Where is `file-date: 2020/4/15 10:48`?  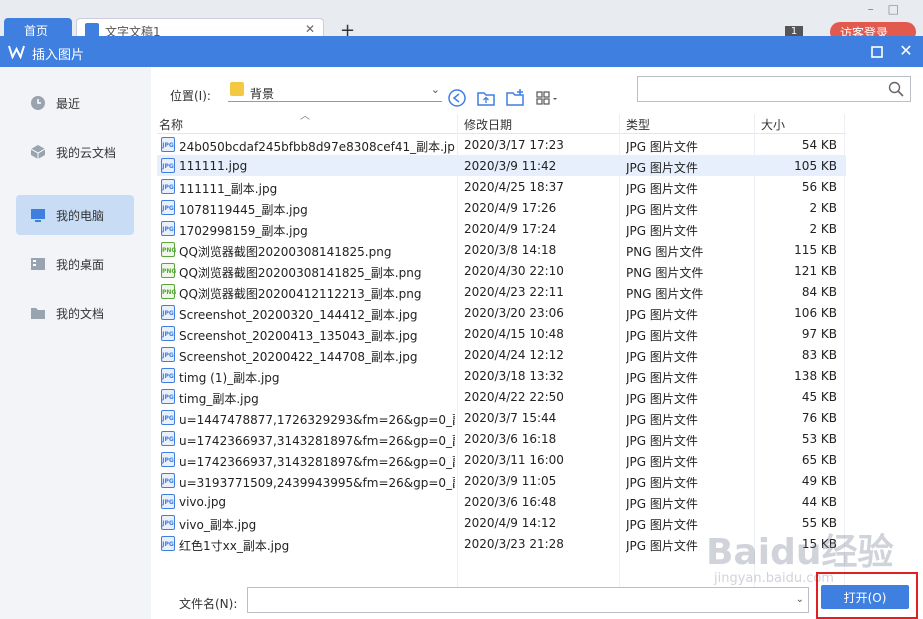 file-date: 2020/4/15 10:48 is located at coordinates (514, 334).